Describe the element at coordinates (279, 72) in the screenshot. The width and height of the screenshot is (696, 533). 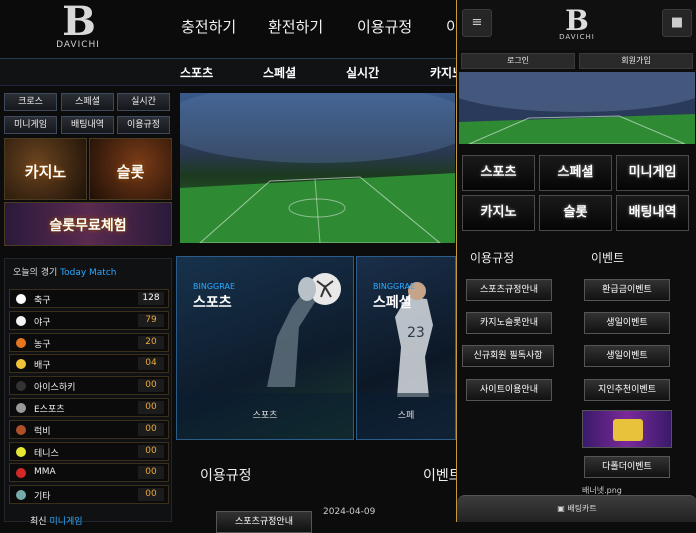
I see `subnav-special: 스페셜` at that location.